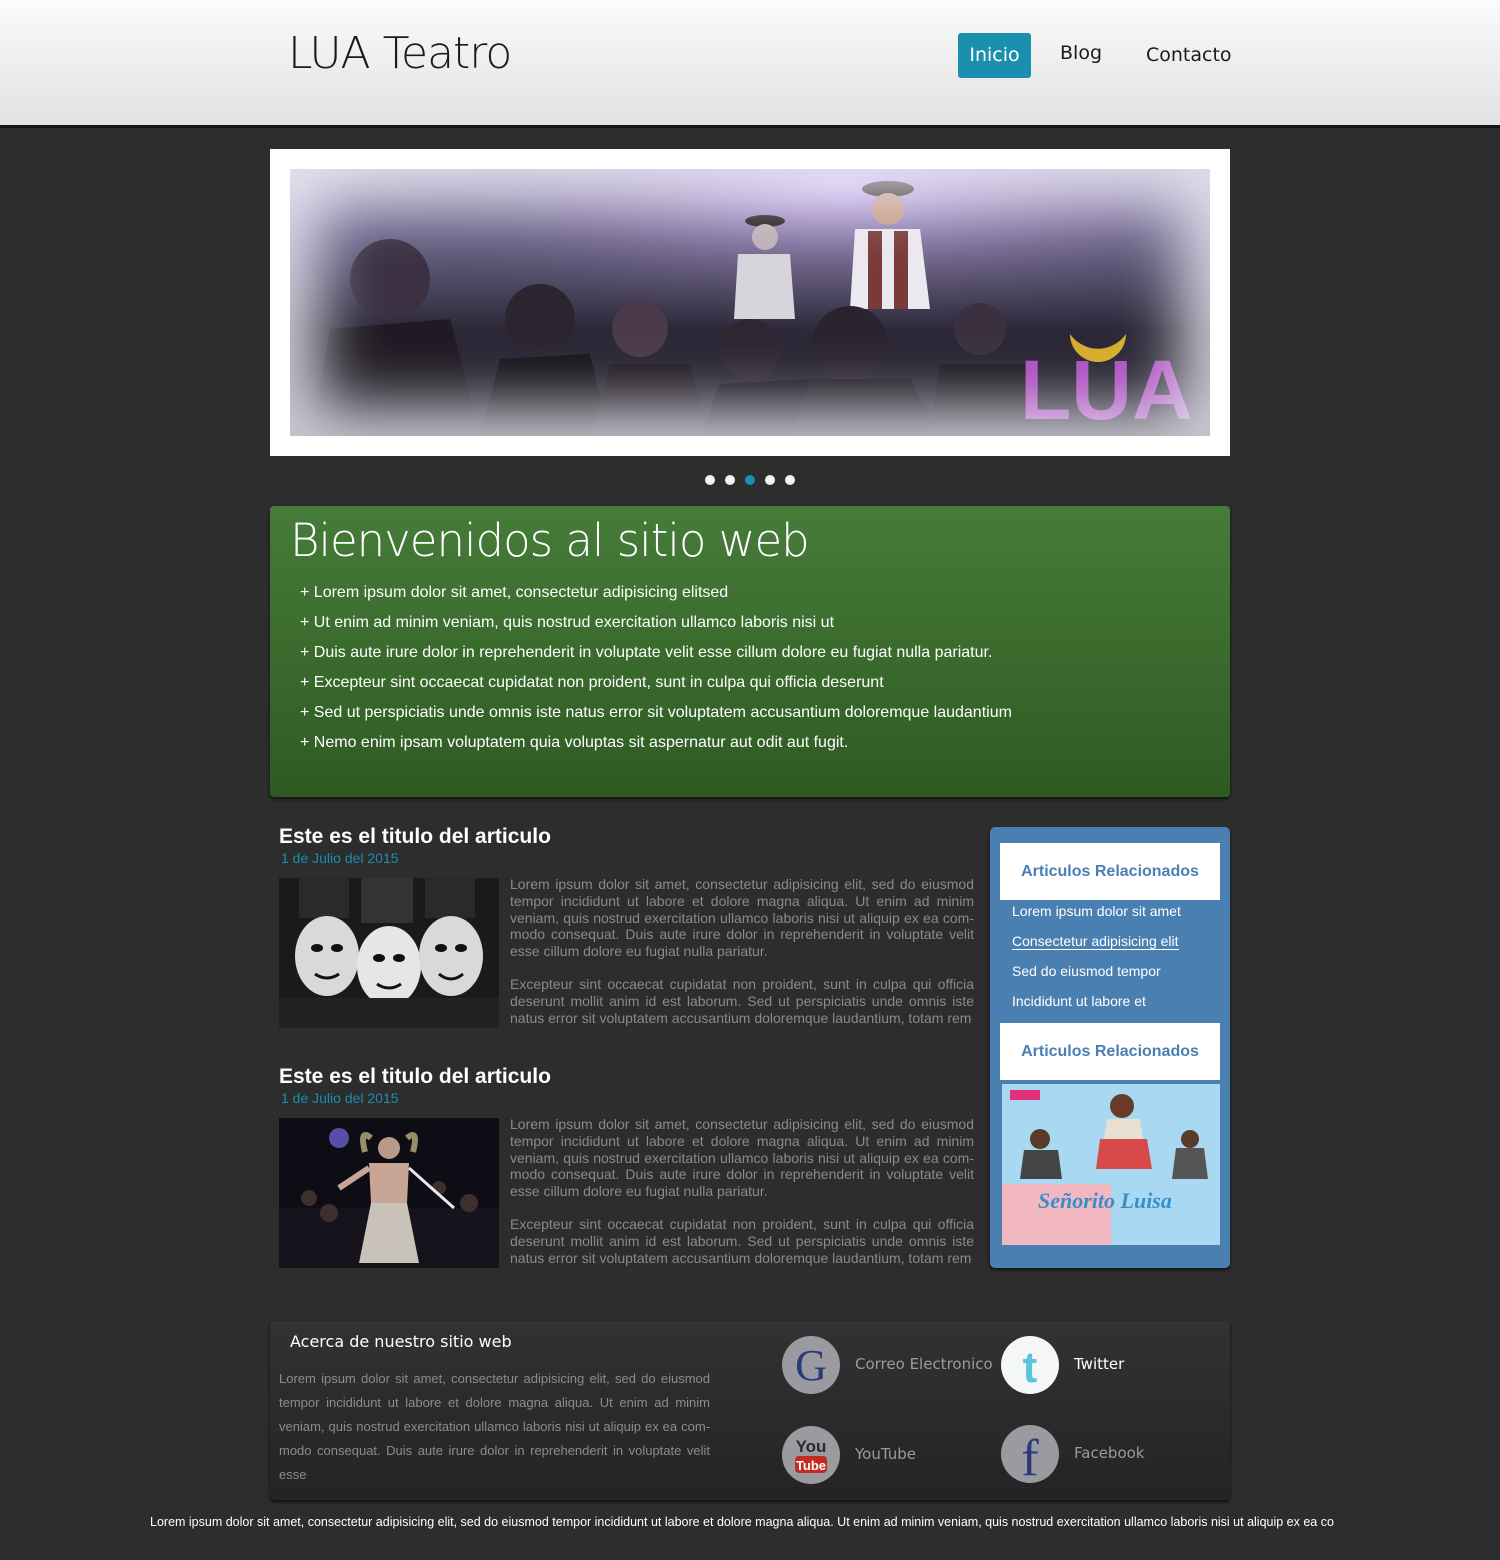 The height and width of the screenshot is (1560, 1500). I want to click on google-g-icon: G, so click(811, 1365).